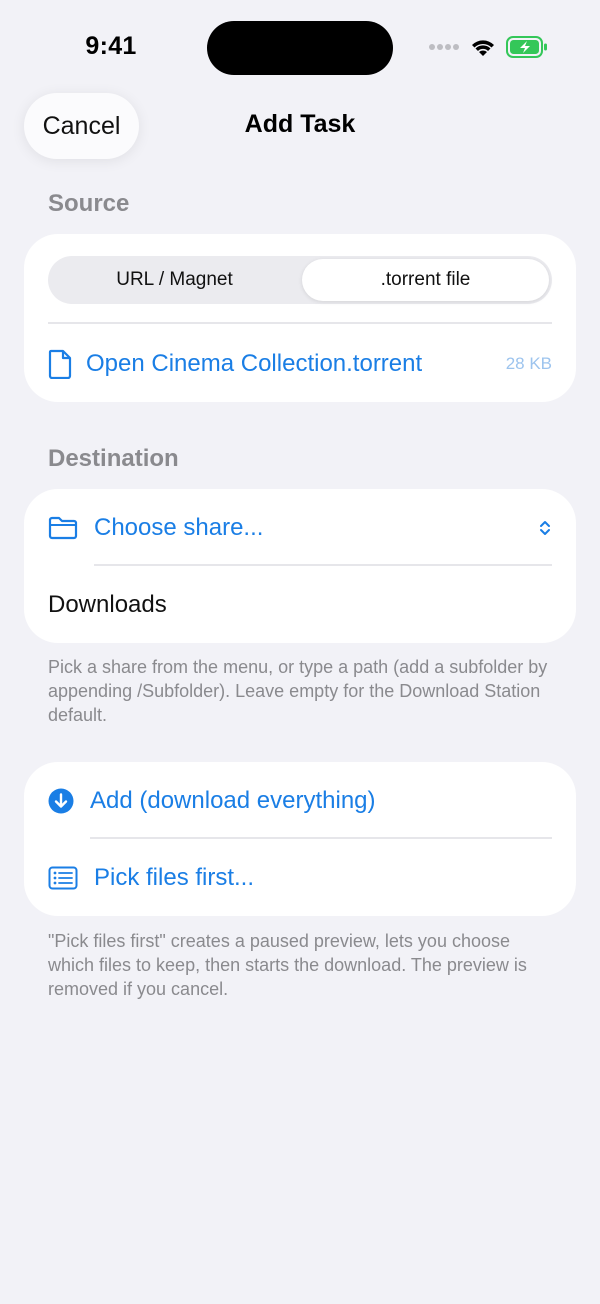 The height and width of the screenshot is (1304, 600). What do you see at coordinates (233, 800) in the screenshot?
I see `add-download-everything-label: Add (download everything)` at bounding box center [233, 800].